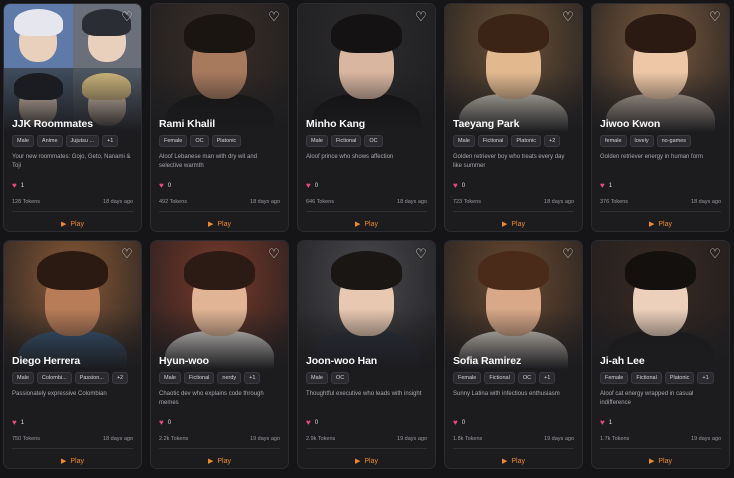 This screenshot has width=734, height=478. What do you see at coordinates (72, 202) in the screenshot?
I see `card-stats: 128 Tokens 18 days ago` at bounding box center [72, 202].